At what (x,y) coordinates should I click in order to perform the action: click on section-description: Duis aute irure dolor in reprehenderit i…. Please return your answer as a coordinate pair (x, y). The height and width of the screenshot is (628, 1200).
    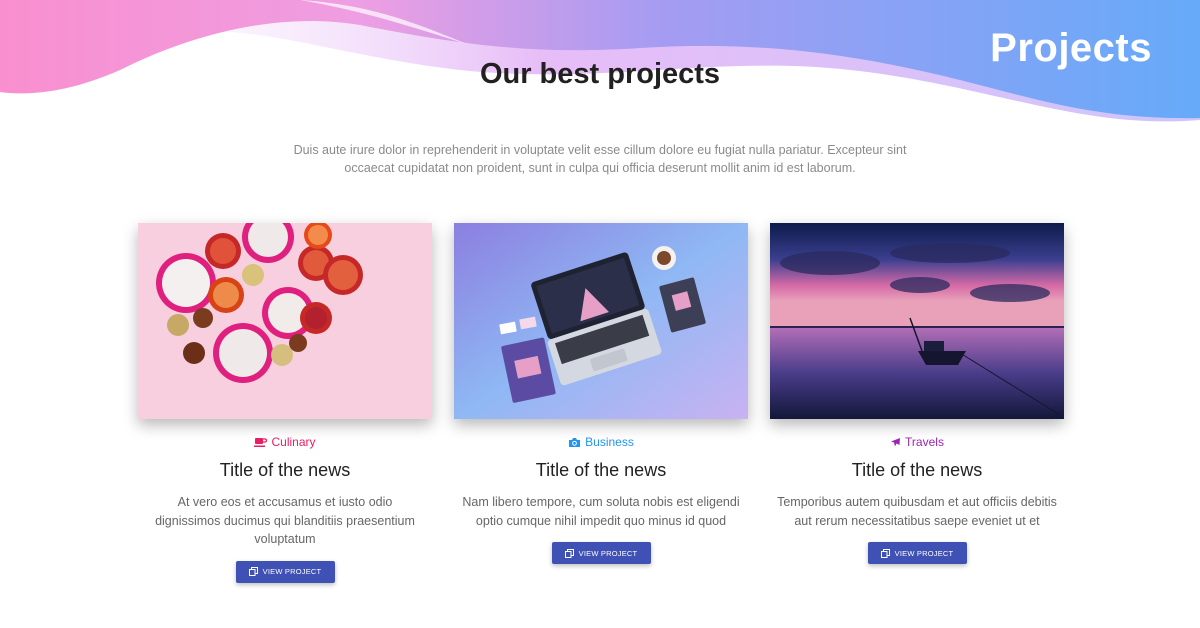
    Looking at the image, I should click on (600, 159).